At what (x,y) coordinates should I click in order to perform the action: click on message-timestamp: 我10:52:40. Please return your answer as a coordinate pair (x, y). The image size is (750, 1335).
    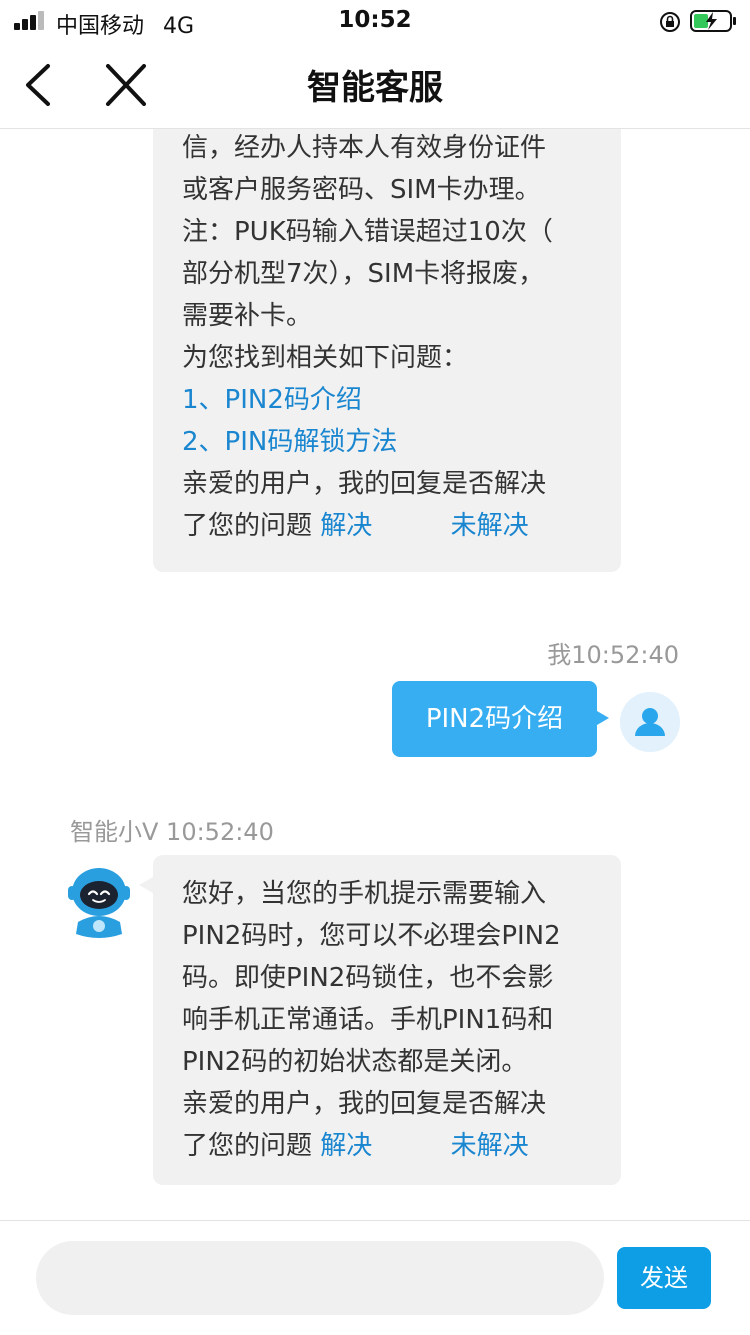
    Looking at the image, I should click on (613, 655).